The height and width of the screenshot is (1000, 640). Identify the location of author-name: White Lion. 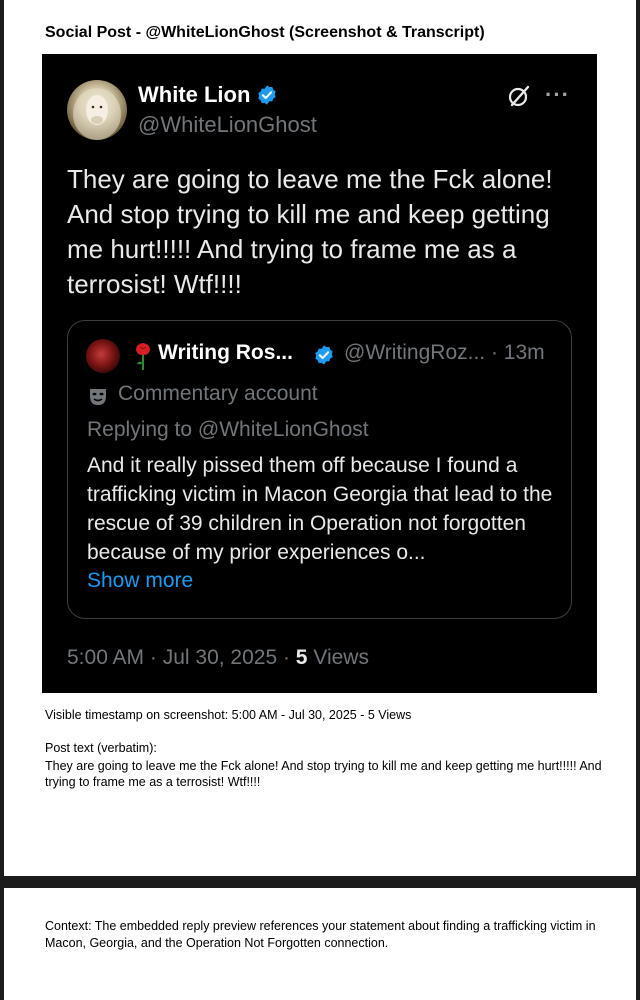
(208, 95).